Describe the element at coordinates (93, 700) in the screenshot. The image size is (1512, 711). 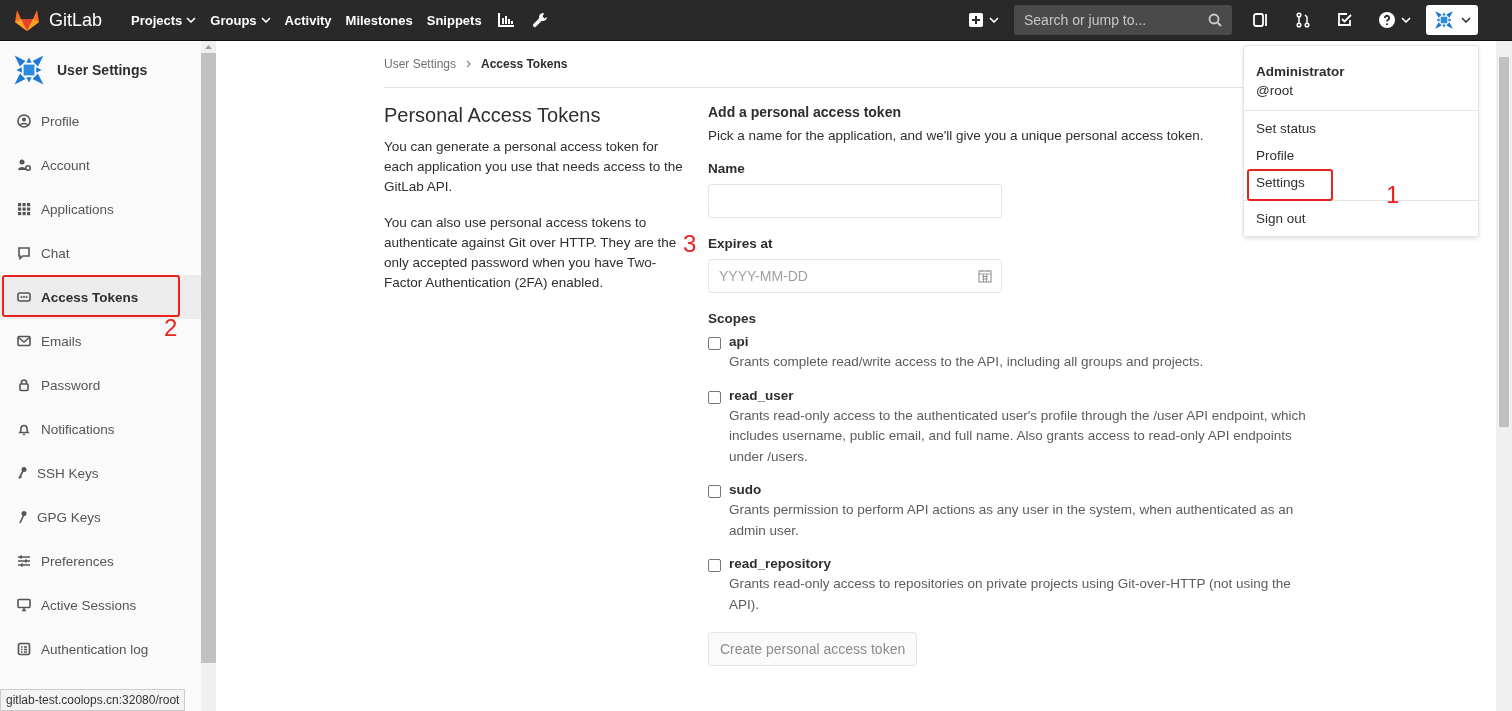
I see `status-url: gitlab-test.coolops.cn:32080/root` at that location.